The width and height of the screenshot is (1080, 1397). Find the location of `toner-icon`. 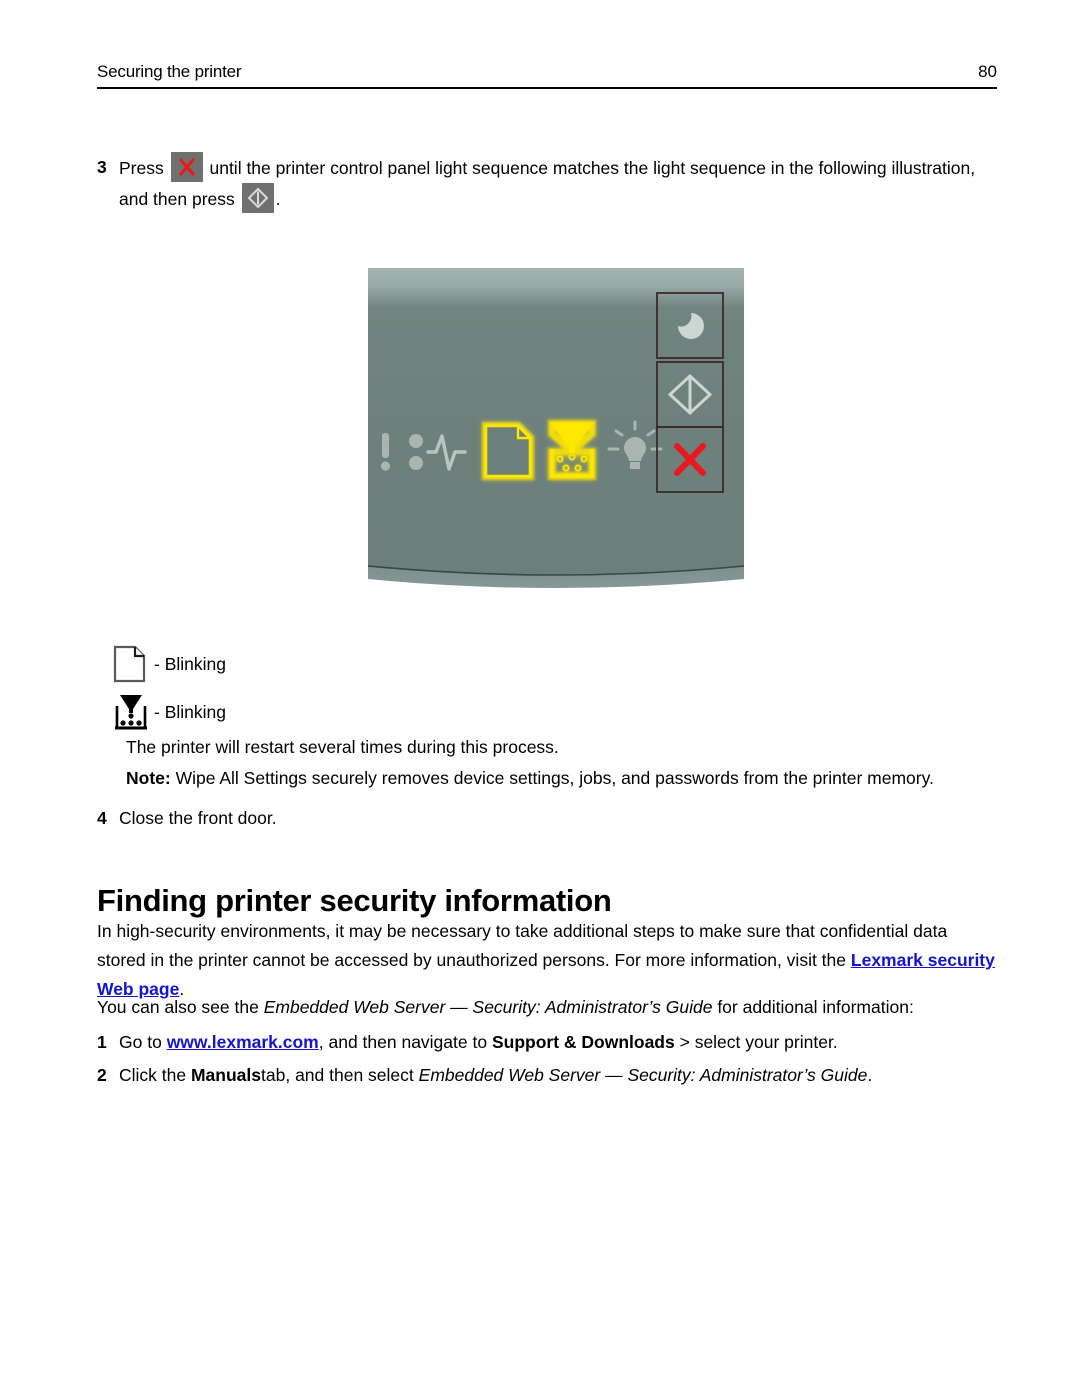

toner-icon is located at coordinates (130, 712).